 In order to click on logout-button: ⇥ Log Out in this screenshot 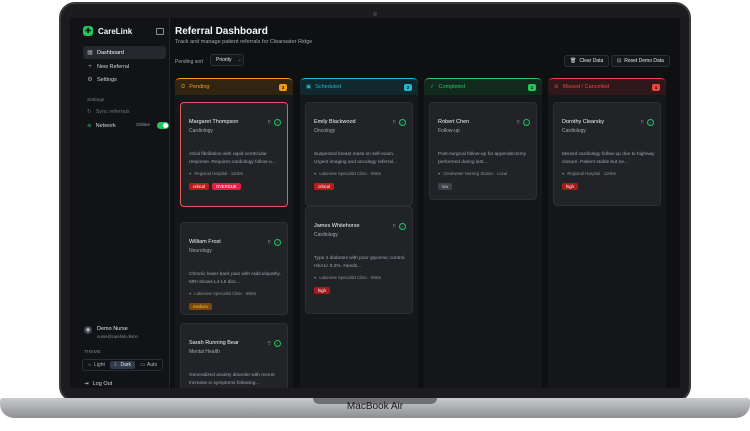, I will do `click(98, 384)`.